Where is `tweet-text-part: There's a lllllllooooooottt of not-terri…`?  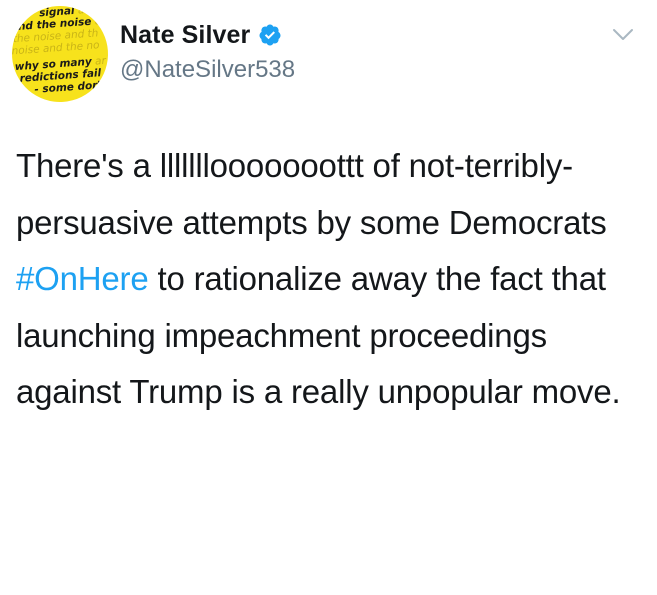
tweet-text-part: There's a lllllllooooooottt of not-terri… is located at coordinates (311, 194).